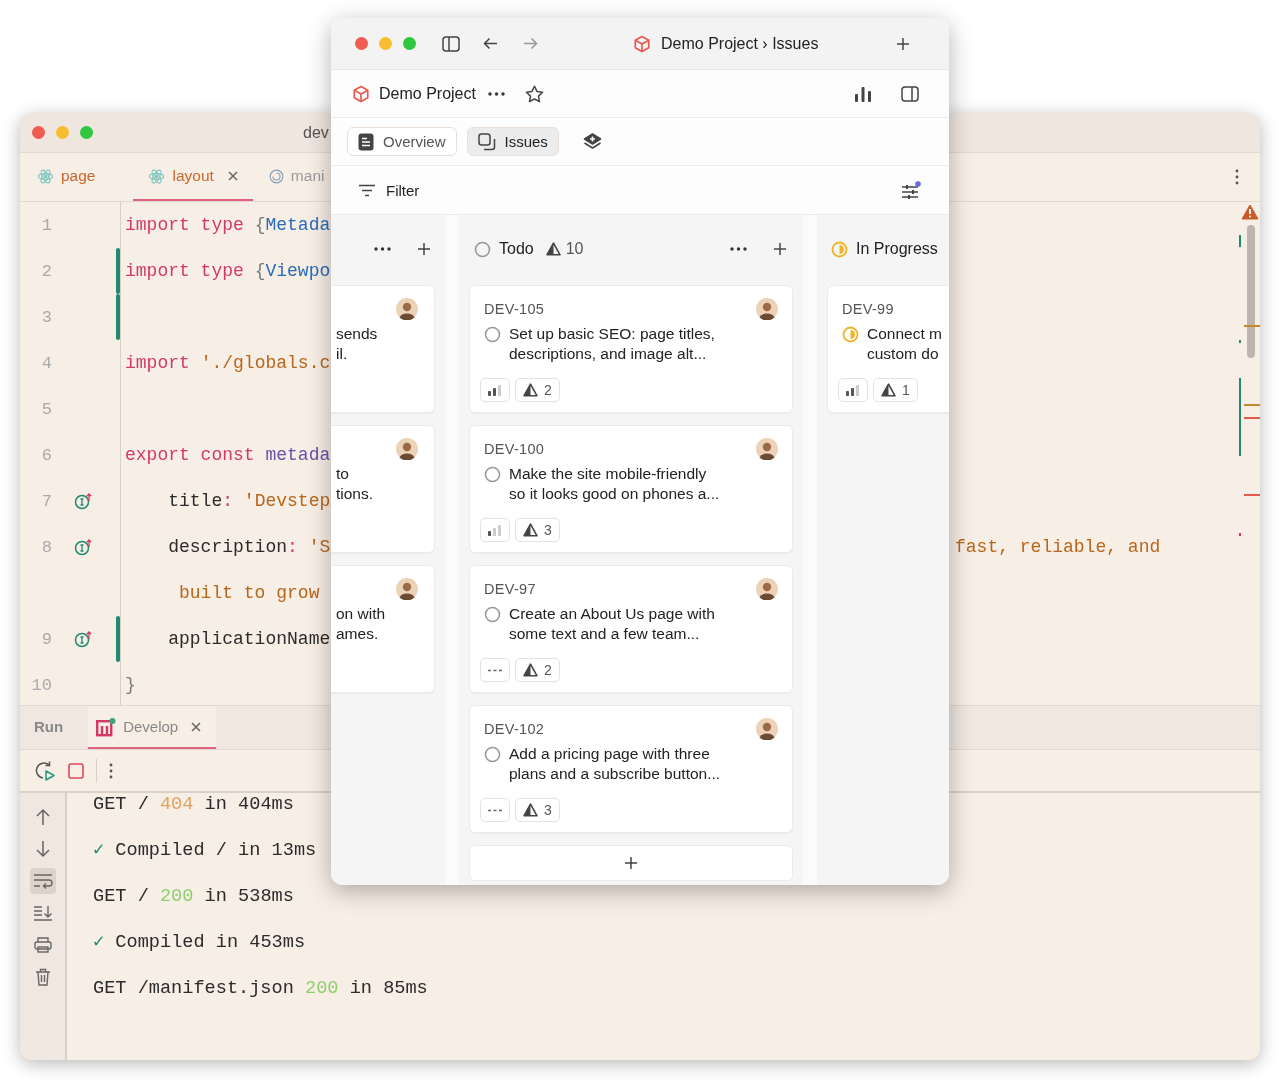 Image resolution: width=1280 pixels, height=1080 pixels. I want to click on minimap-mark, so click(1240, 534).